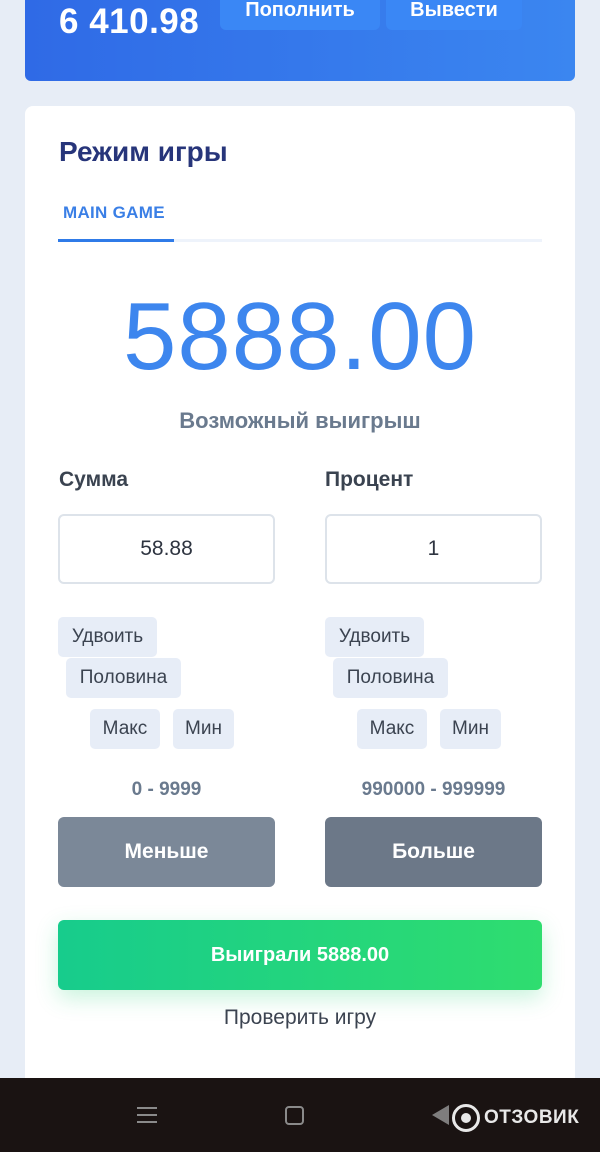 This screenshot has height=1152, width=600. I want to click on amount-input: 58.88, so click(166, 549).